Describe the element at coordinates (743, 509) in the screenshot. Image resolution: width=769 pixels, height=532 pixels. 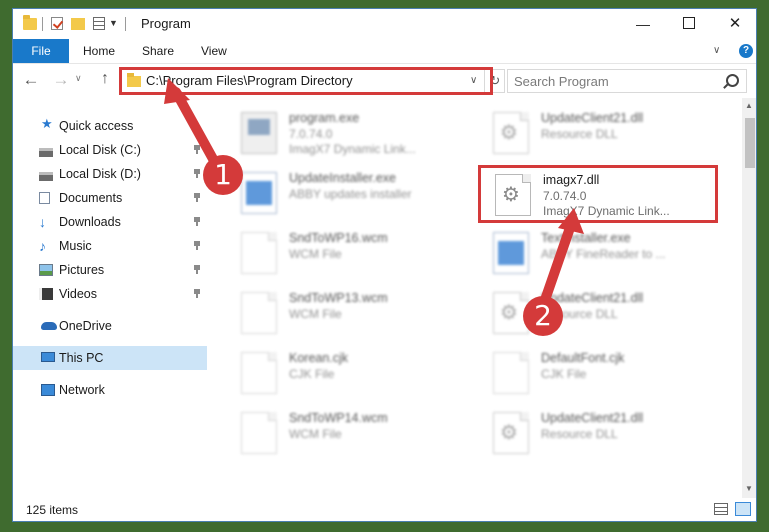
I see `large-icons-view-icon` at that location.